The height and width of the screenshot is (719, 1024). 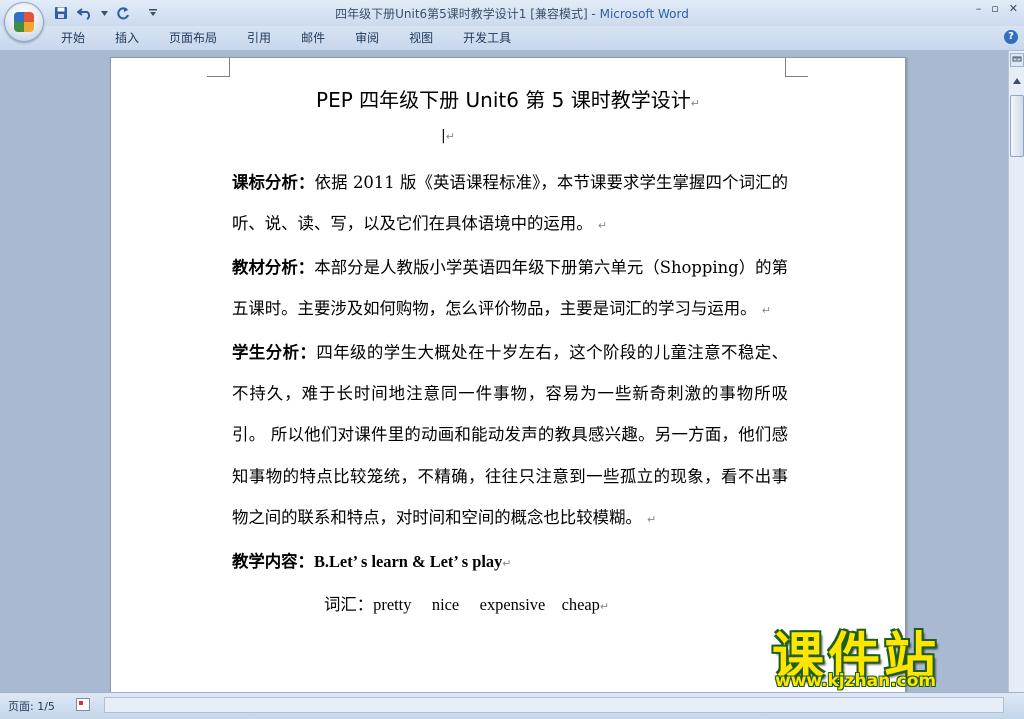 I want to click on section-label: 教材分析：, so click(x=273, y=267).